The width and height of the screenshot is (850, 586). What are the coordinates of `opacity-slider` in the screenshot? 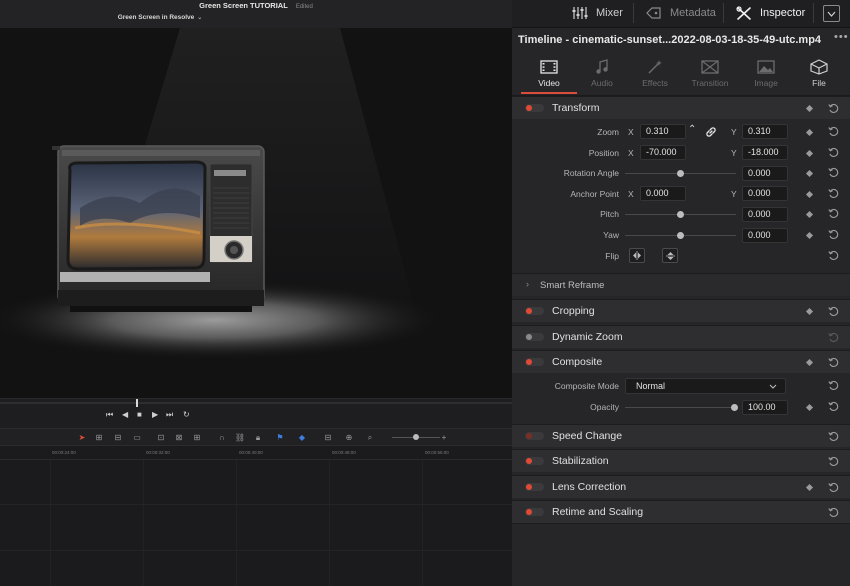 It's located at (681, 407).